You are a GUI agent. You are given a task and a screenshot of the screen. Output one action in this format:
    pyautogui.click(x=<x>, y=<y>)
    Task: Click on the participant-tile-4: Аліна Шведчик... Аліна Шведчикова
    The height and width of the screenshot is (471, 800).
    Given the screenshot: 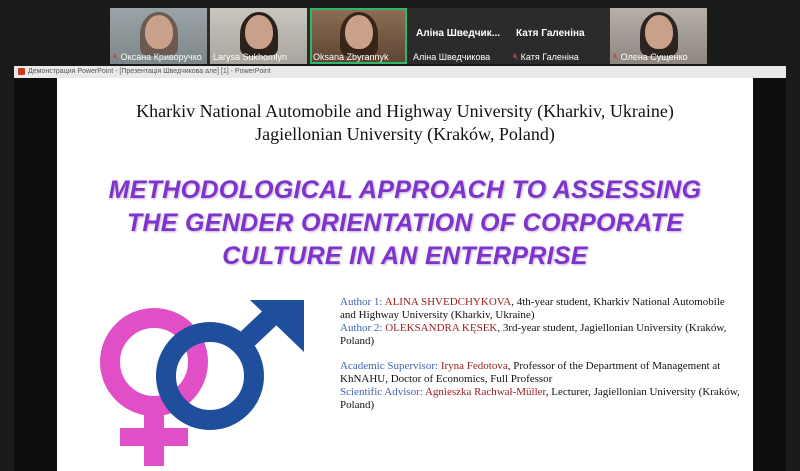 What is the action you would take?
    pyautogui.click(x=458, y=36)
    